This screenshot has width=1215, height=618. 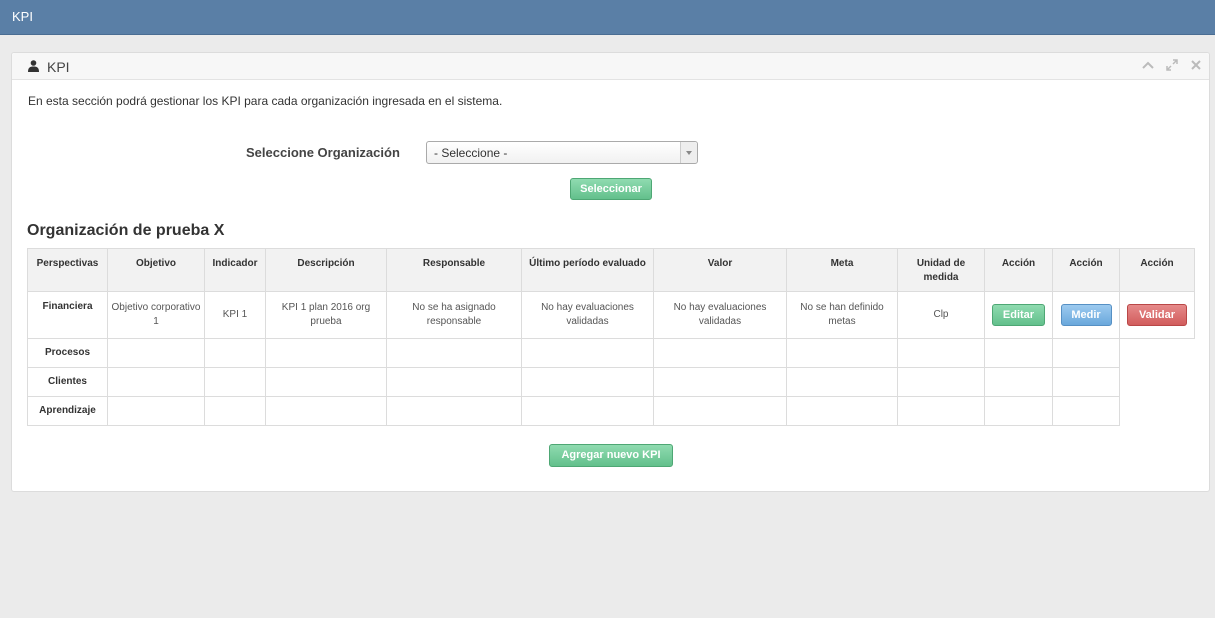 I want to click on measure-button: Medir, so click(x=1086, y=315).